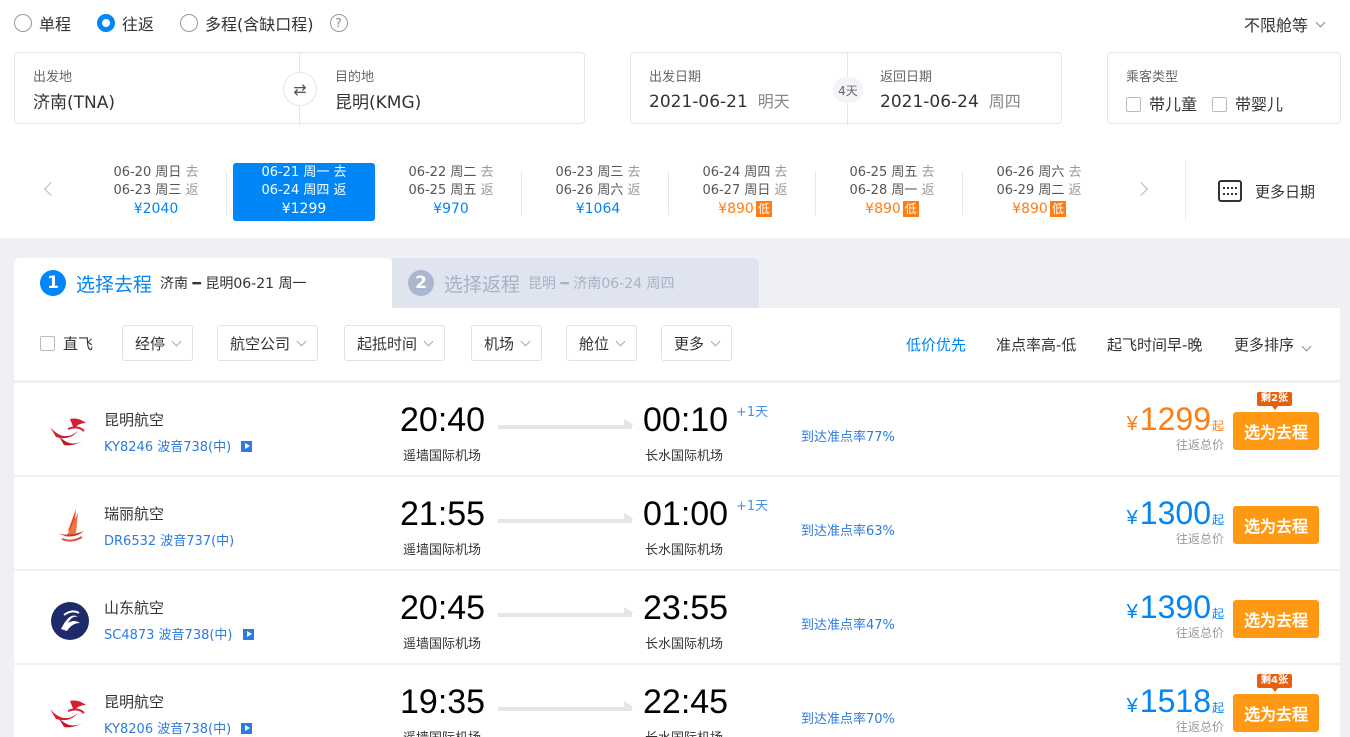 The image size is (1350, 737). Describe the element at coordinates (936, 344) in the screenshot. I see `sort-lowest-price: 低价优先` at that location.